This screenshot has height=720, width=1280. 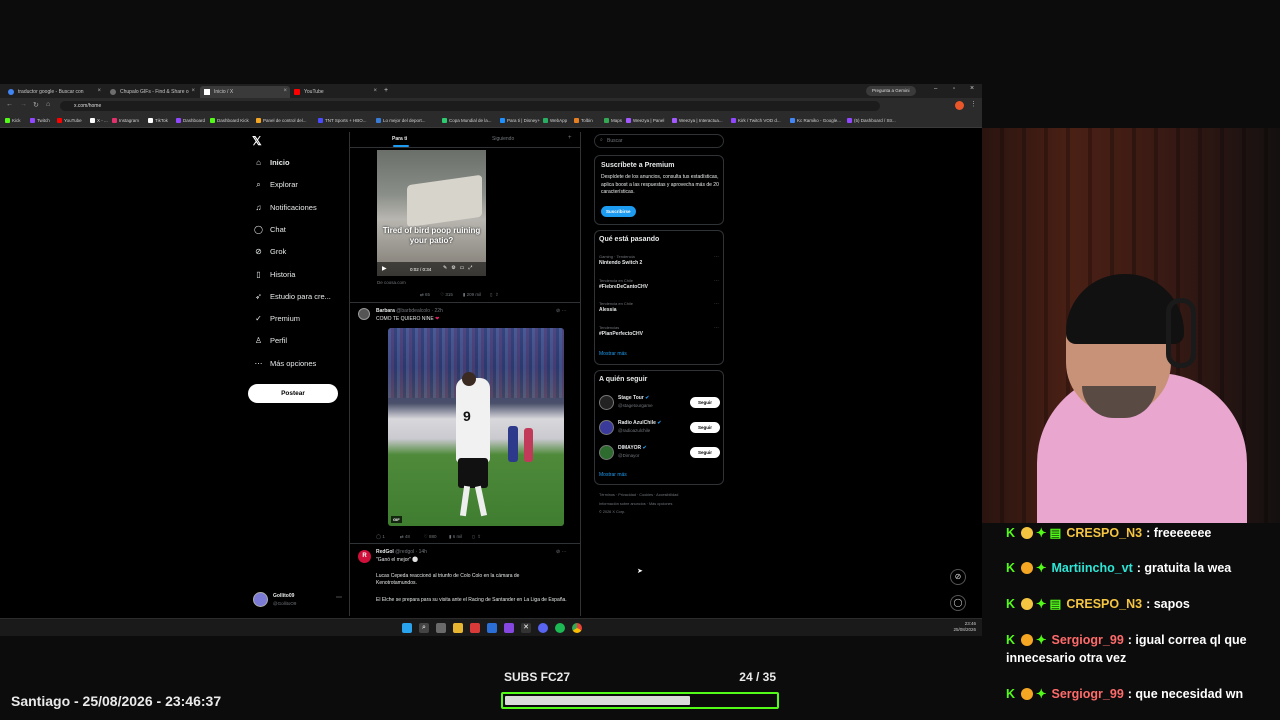 I want to click on browser-tab: Chupalo GIFs - Find & Share o ×, so click(x=152, y=92).